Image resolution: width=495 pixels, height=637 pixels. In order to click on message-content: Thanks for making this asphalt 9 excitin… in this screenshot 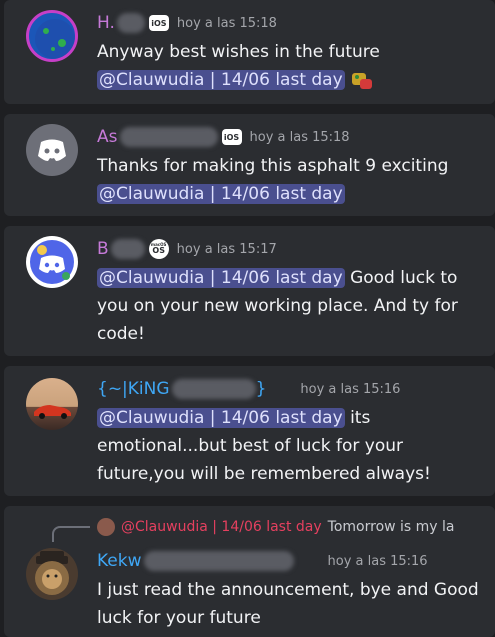, I will do `click(290, 180)`.